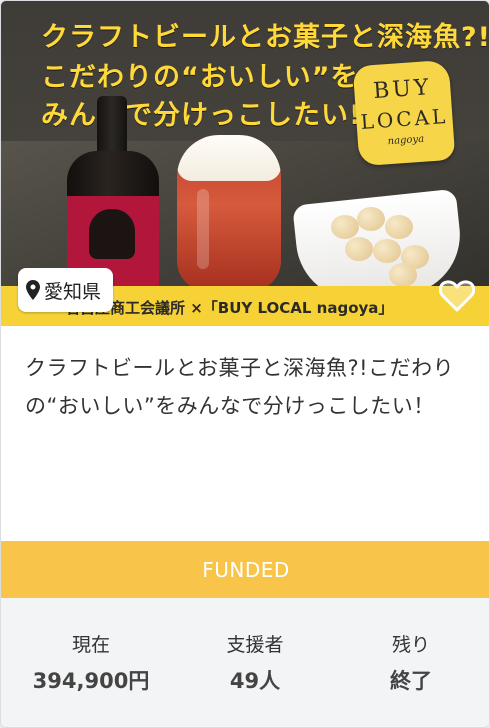 The width and height of the screenshot is (490, 728). I want to click on beer-glass, so click(229, 213).